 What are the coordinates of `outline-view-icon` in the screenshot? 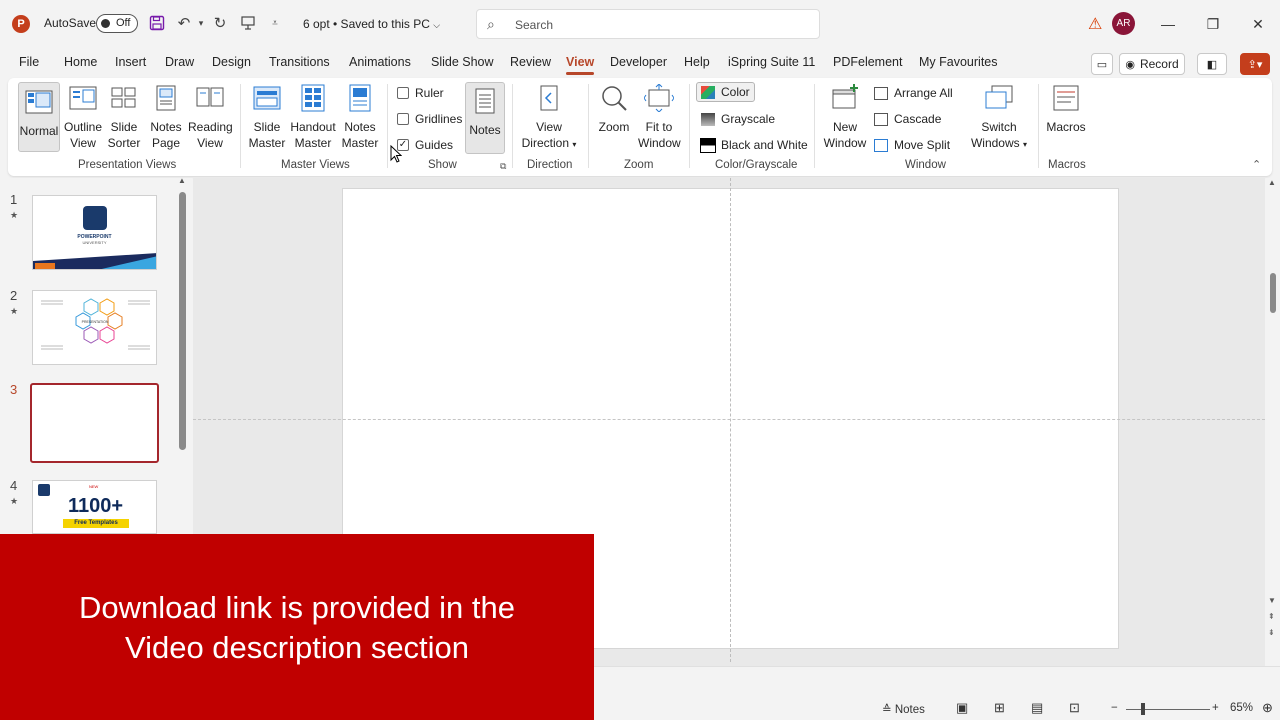 It's located at (83, 98).